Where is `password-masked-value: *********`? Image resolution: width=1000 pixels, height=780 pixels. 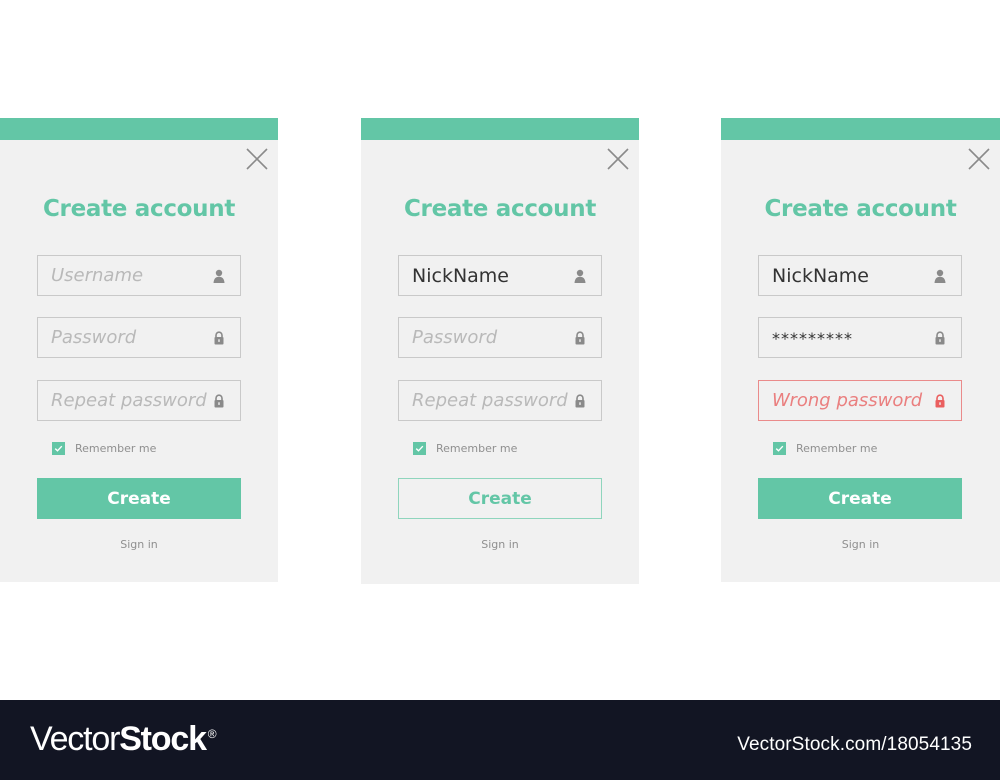
password-masked-value: ********* is located at coordinates (812, 338).